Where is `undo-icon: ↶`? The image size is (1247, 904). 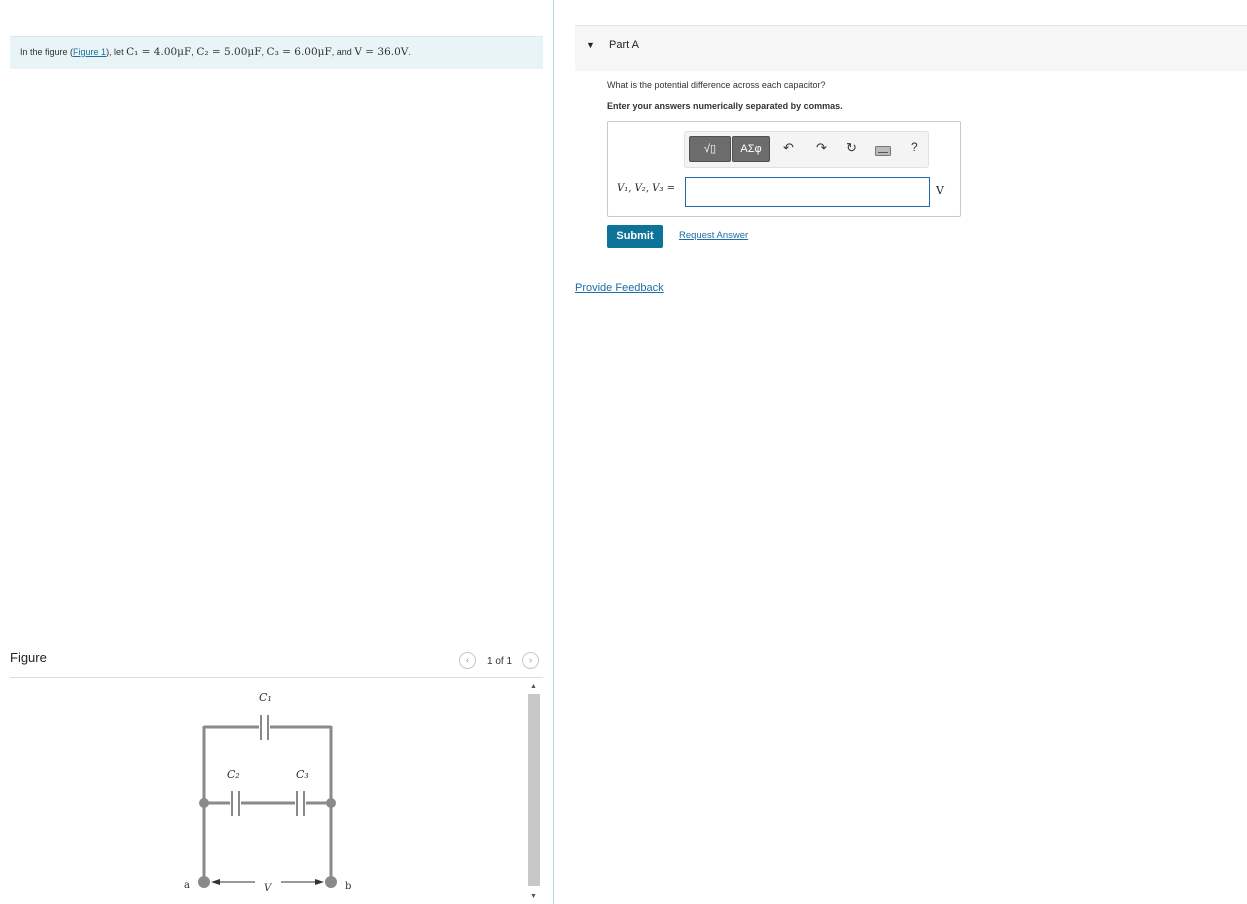 undo-icon: ↶ is located at coordinates (788, 148).